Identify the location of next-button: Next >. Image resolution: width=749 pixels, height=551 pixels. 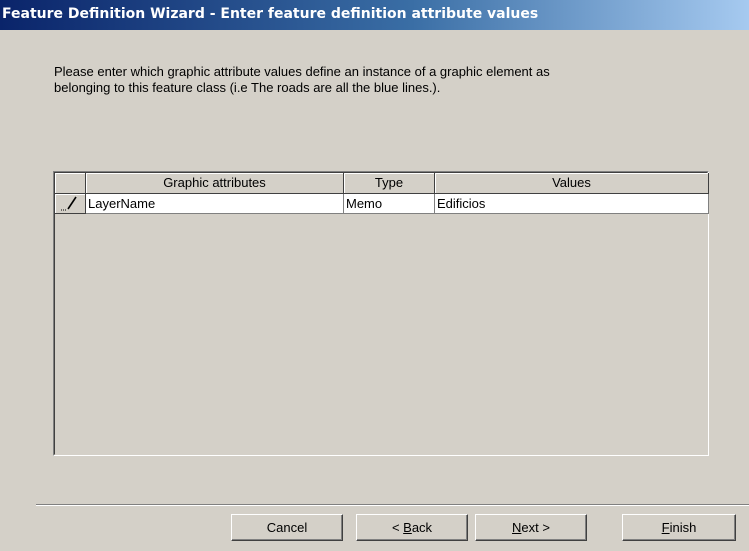
(531, 527).